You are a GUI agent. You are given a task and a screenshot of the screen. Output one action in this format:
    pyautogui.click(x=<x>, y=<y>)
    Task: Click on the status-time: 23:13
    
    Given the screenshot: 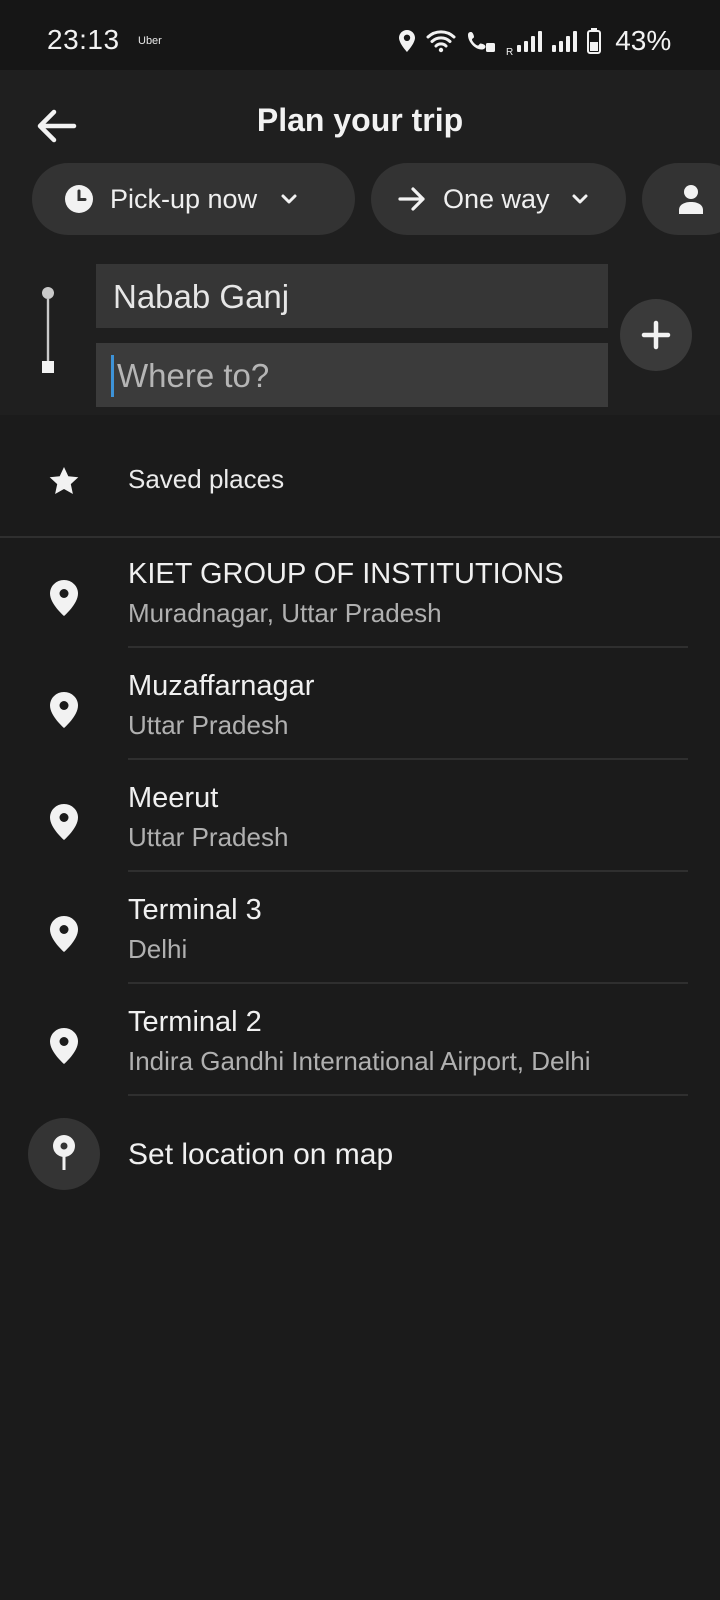 What is the action you would take?
    pyautogui.click(x=83, y=39)
    